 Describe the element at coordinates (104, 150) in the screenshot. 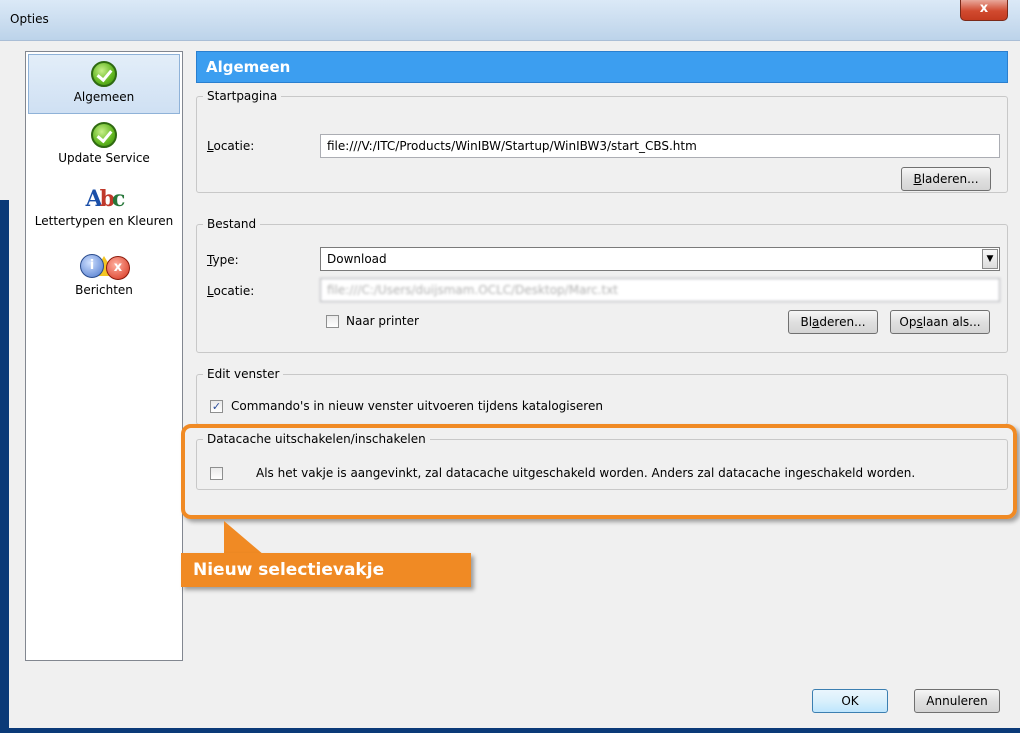

I see `sidebar-item-update-service: Update Service` at that location.